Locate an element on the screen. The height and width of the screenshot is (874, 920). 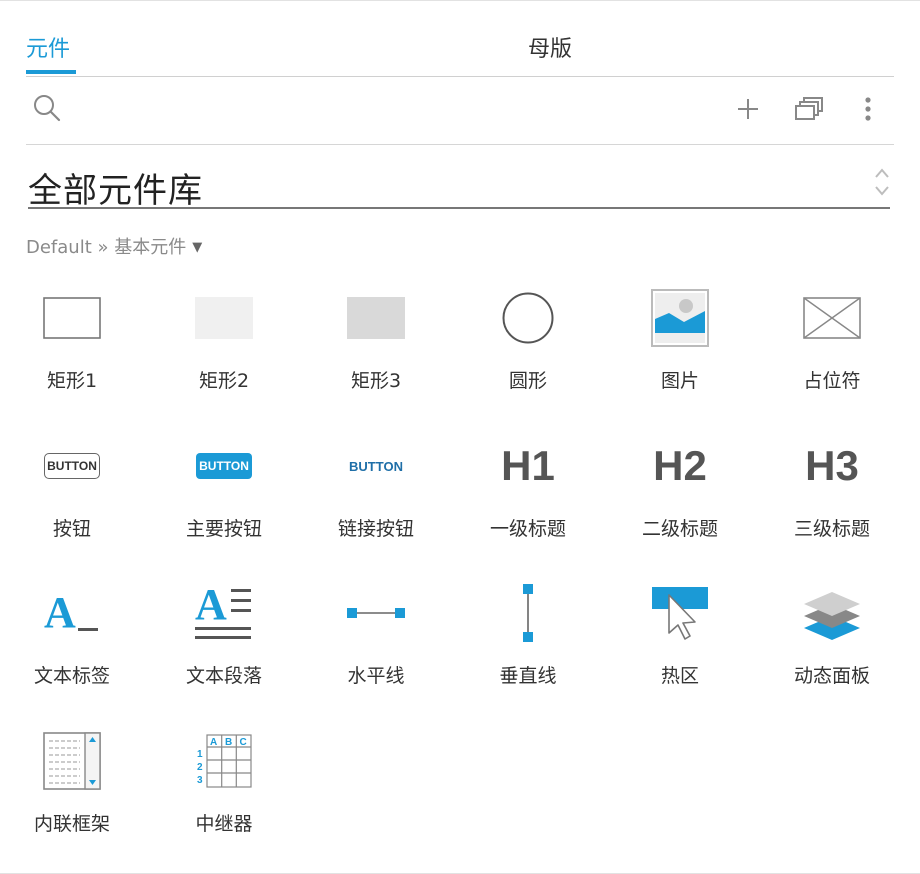
image-icon is located at coordinates (680, 318).